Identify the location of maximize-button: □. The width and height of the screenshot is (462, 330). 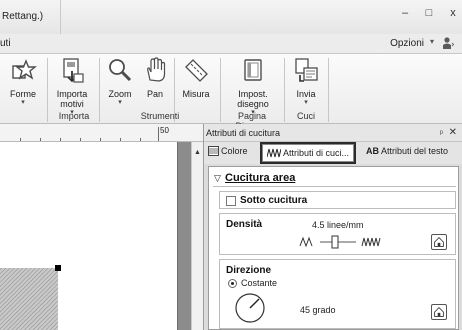
(429, 13).